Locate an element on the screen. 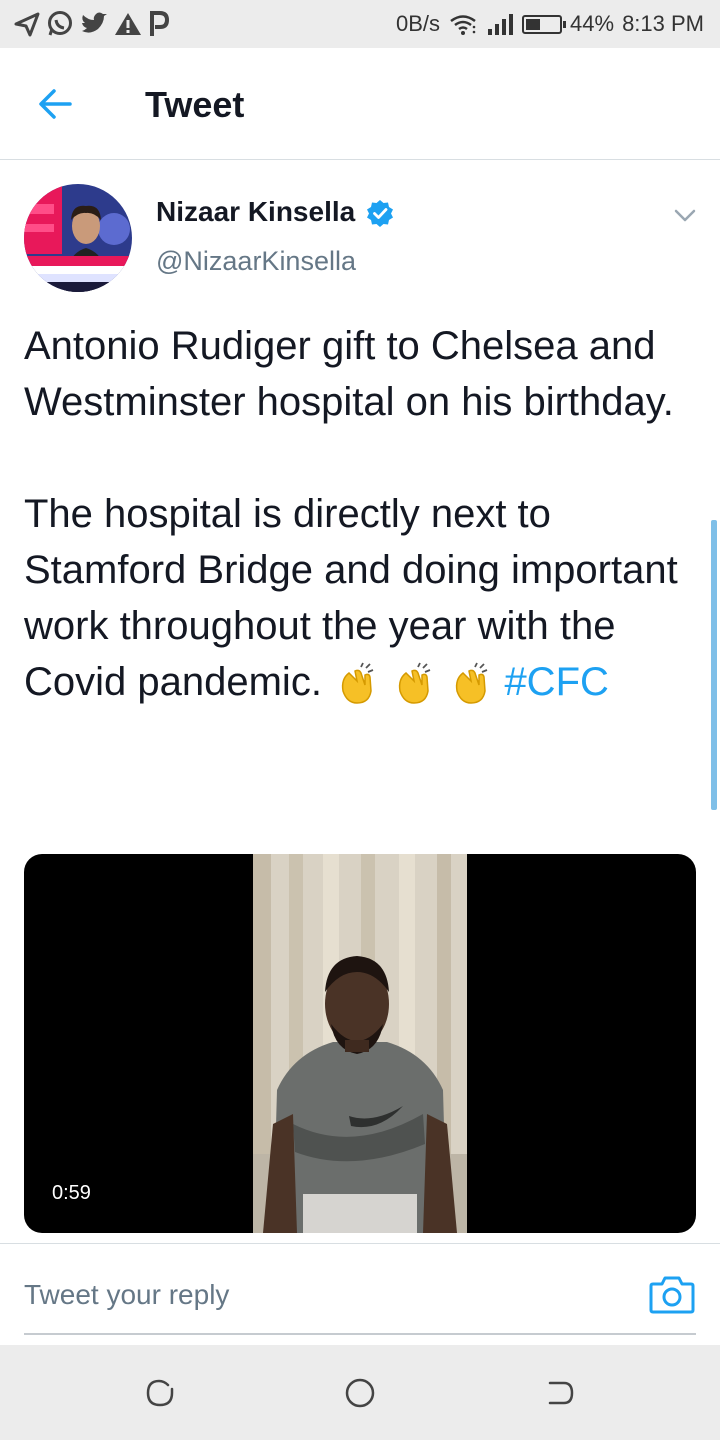 This screenshot has width=720, height=1440. p-app-icon is located at coordinates (159, 24).